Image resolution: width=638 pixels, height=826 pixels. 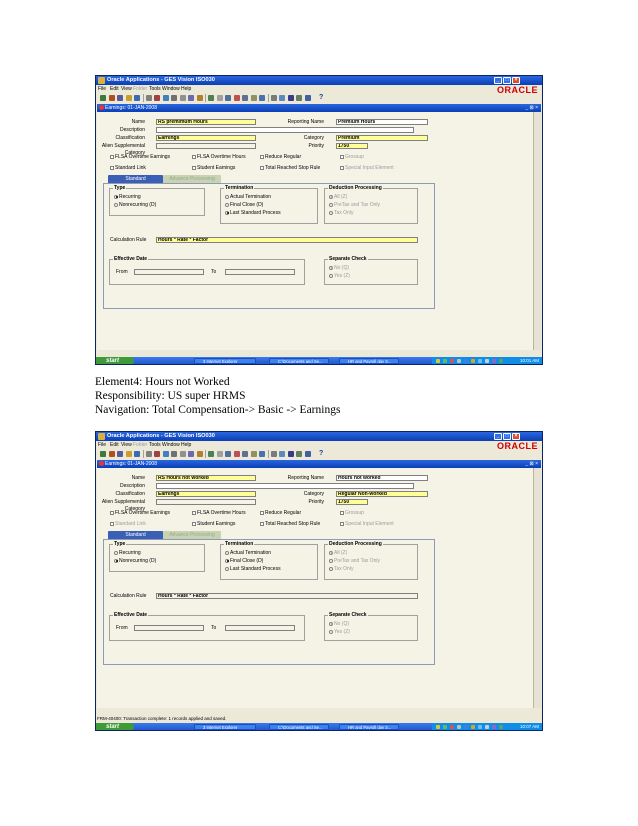 I want to click on type-option: Nonrecurring (D), so click(x=135, y=561).